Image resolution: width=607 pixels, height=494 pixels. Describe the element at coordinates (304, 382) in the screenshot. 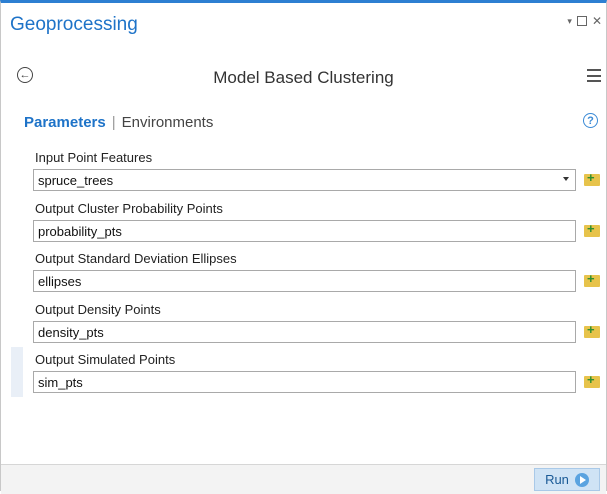

I see `output-simulated-field: sim_pts` at that location.